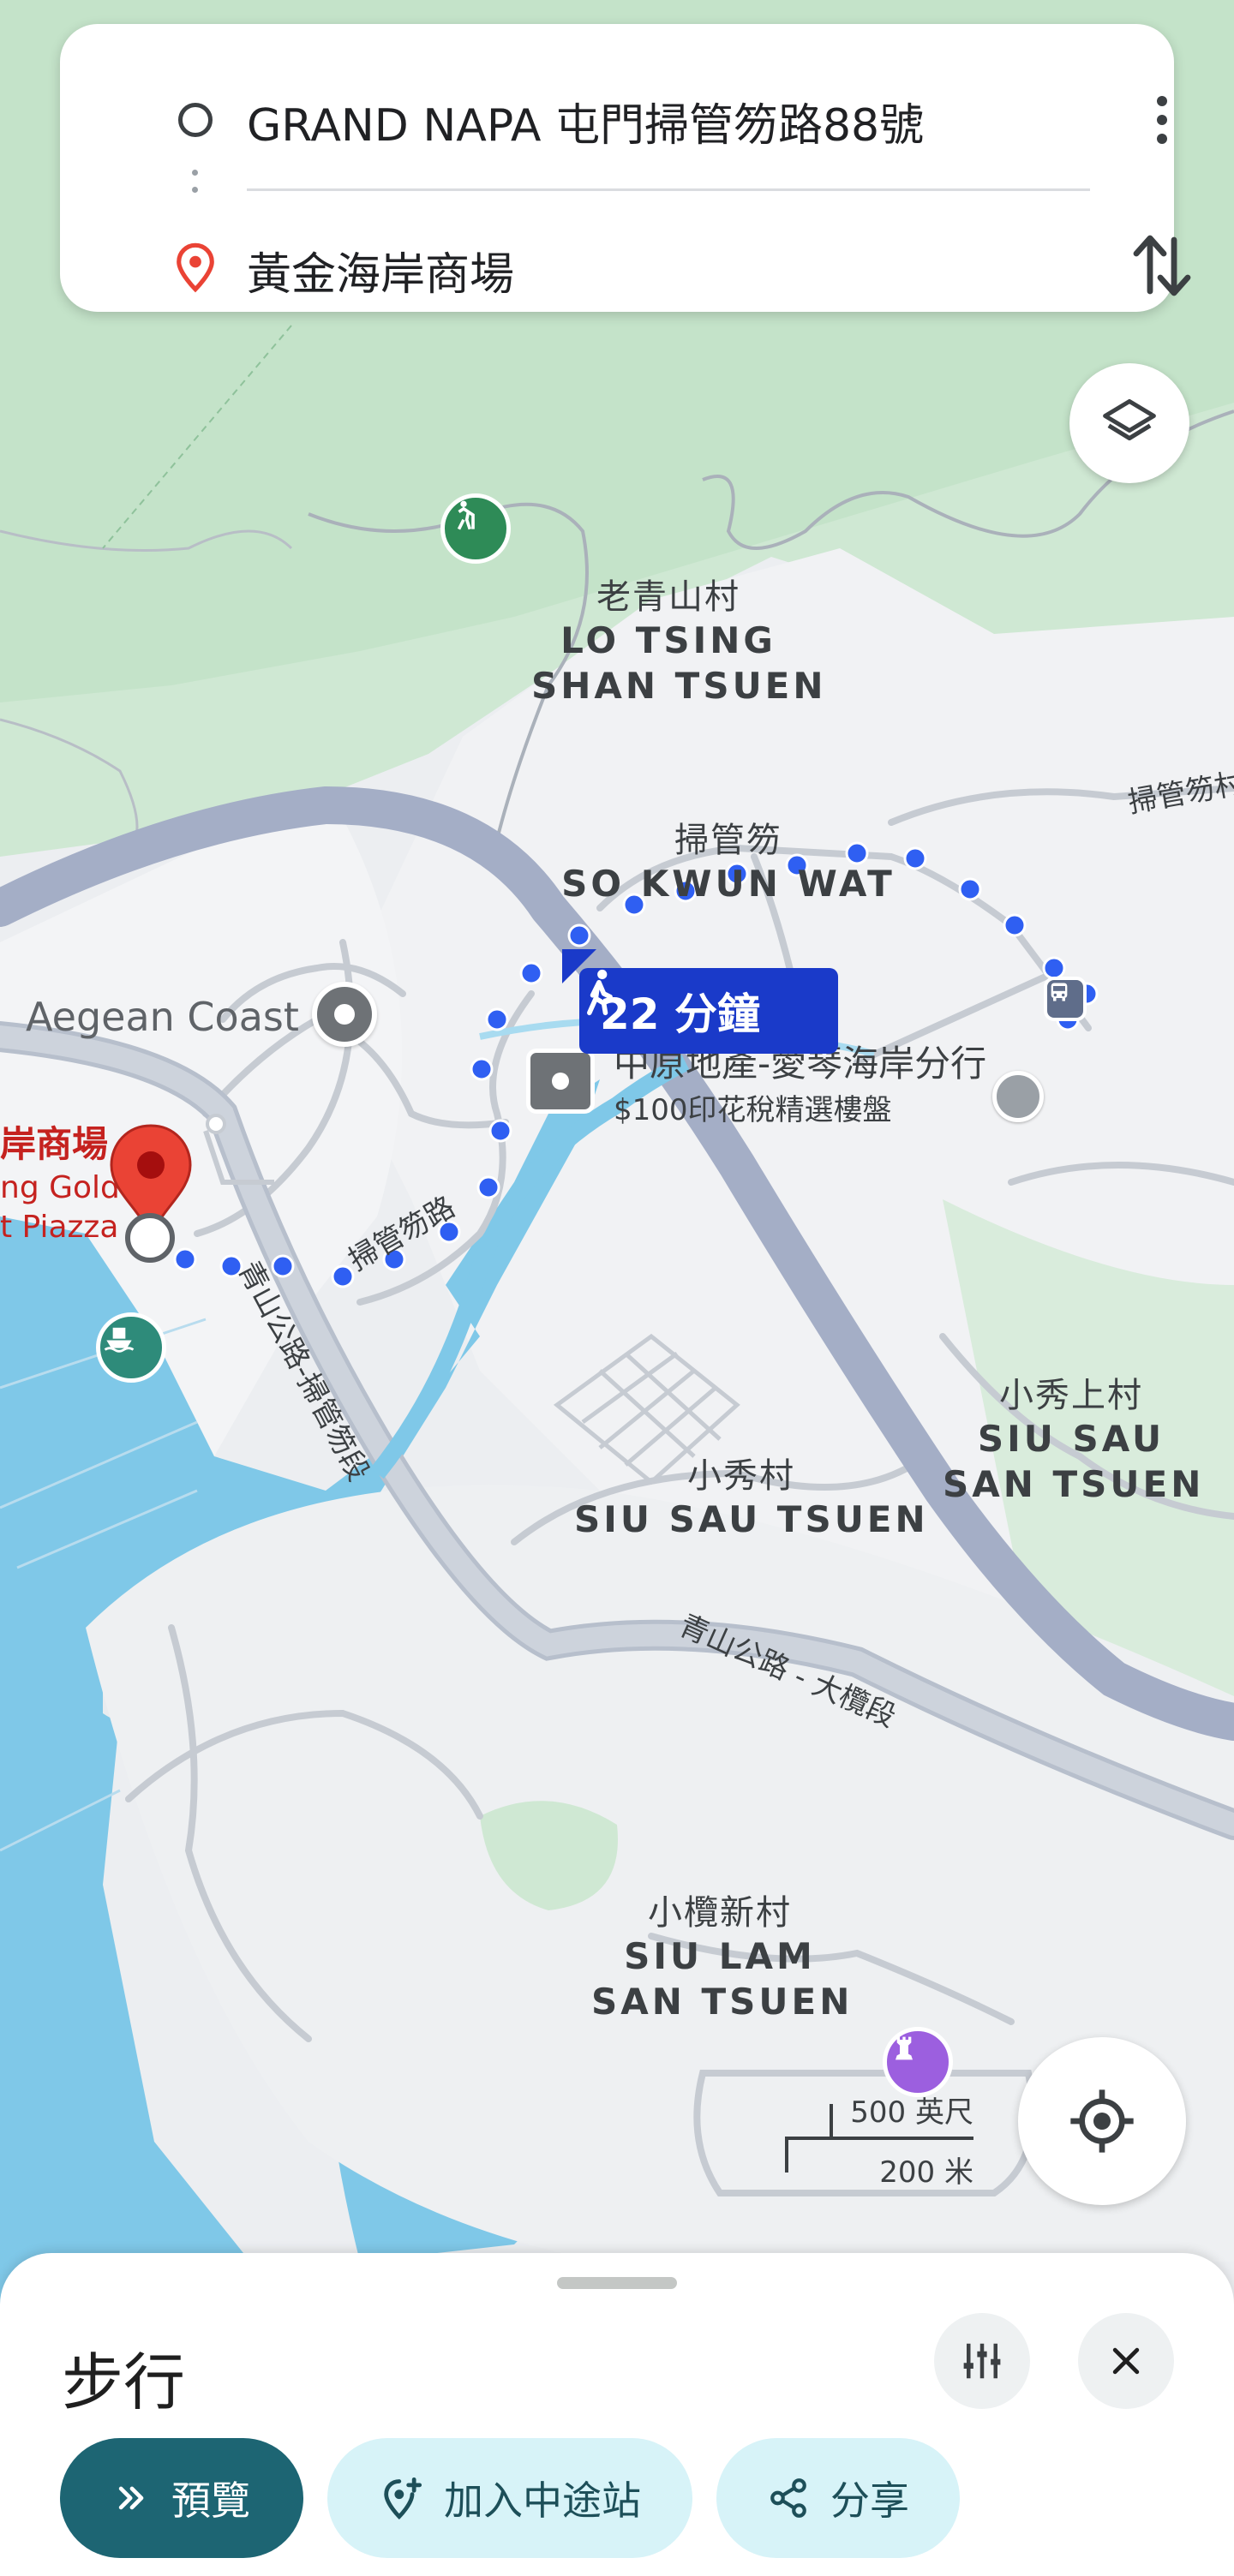 This screenshot has height=2576, width=1234. I want to click on double-chevron-icon, so click(131, 2498).